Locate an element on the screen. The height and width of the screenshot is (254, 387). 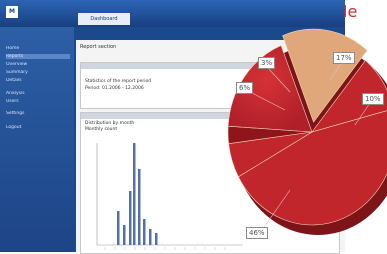
slice-label: 3% is located at coordinates (267, 63).